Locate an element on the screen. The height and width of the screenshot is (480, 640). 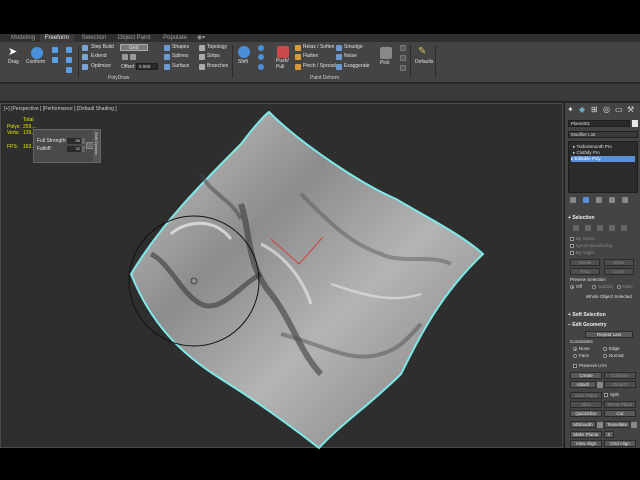
polydraw-group-label: PolyDraw is located at coordinates (118, 78).